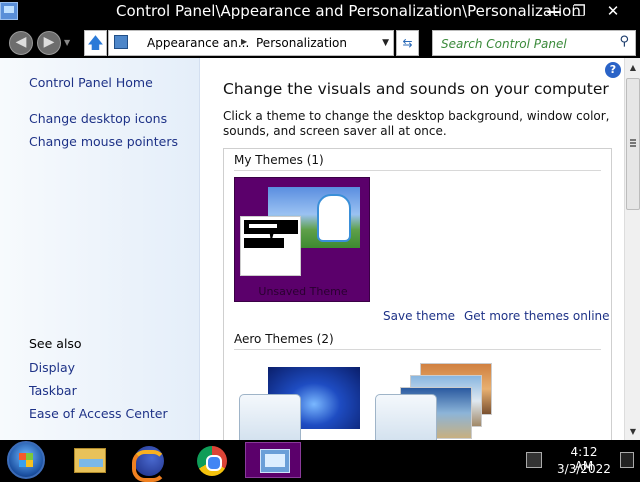  What do you see at coordinates (417, 349) in the screenshot?
I see `aero-themes-divider` at bounding box center [417, 349].